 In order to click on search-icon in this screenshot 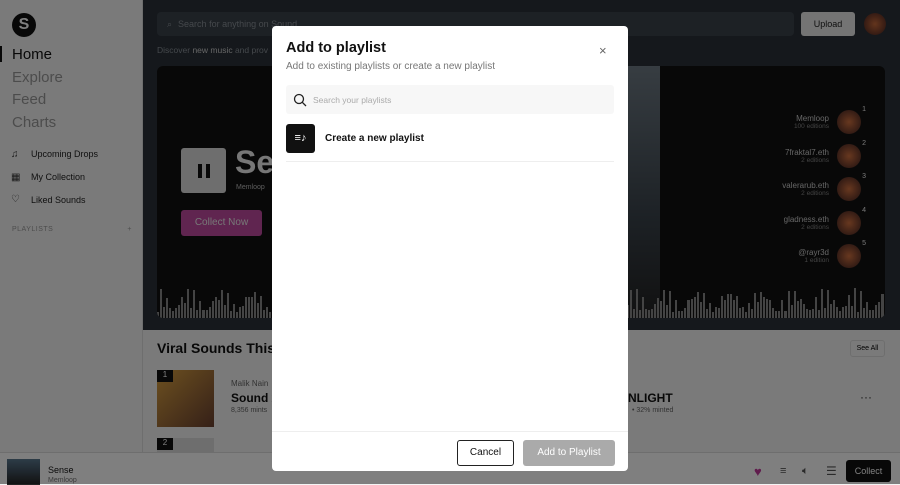, I will do `click(300, 99)`.